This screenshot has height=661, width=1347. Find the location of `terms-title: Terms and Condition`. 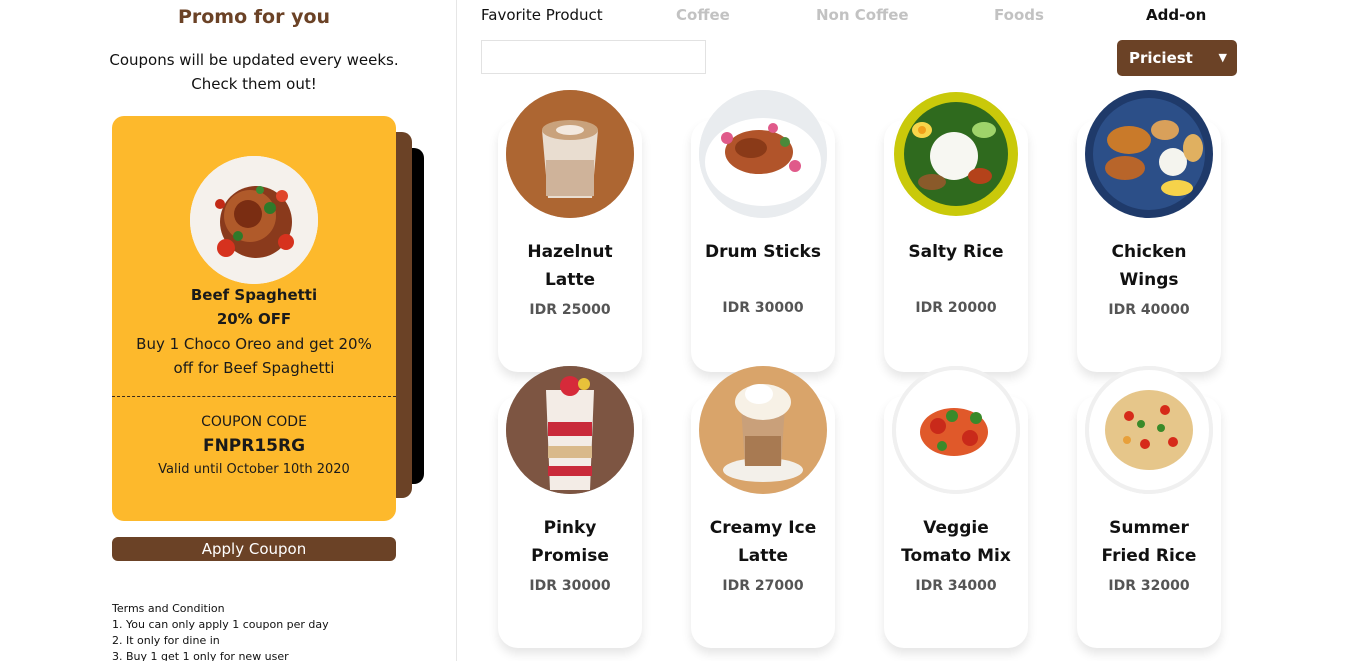

terms-title: Terms and Condition is located at coordinates (168, 608).